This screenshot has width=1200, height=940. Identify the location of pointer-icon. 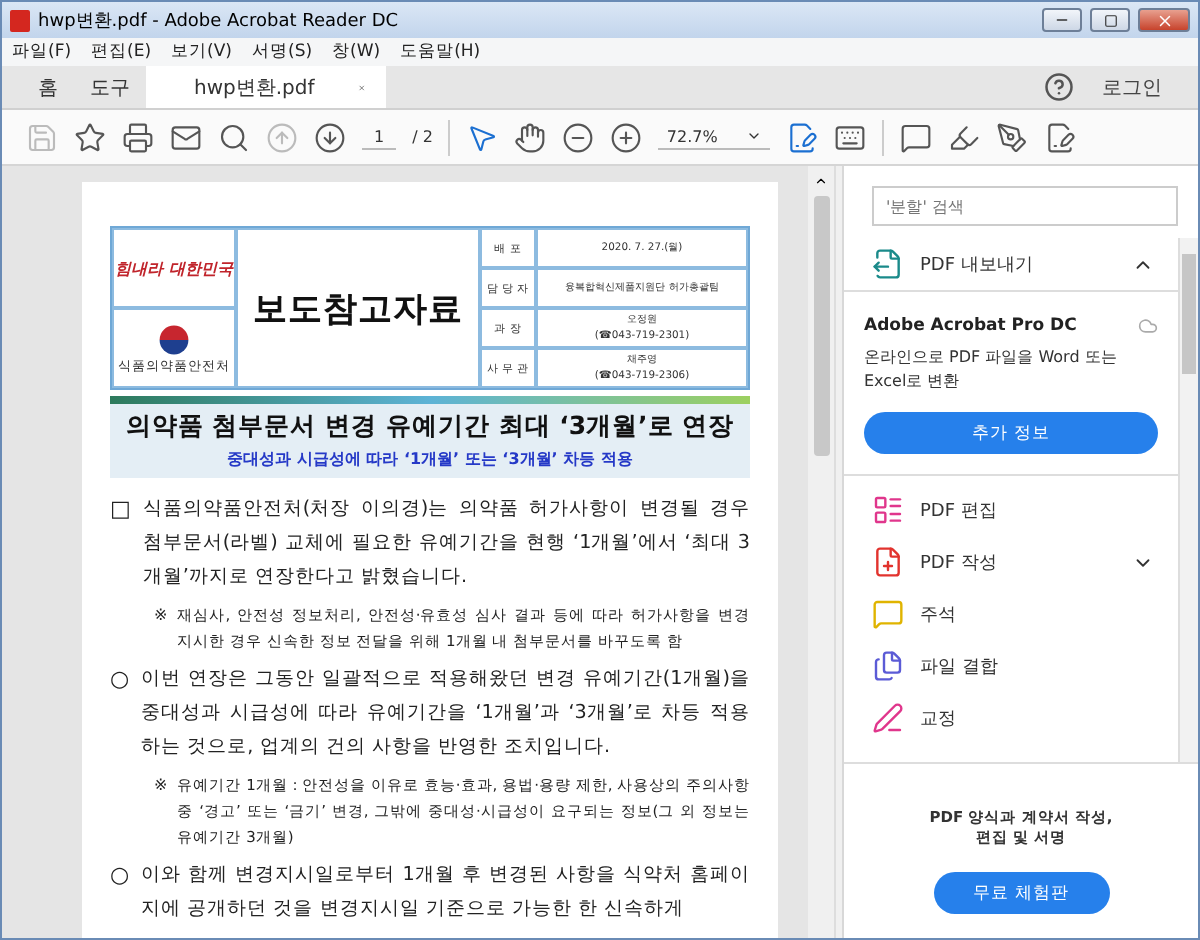
(482, 137).